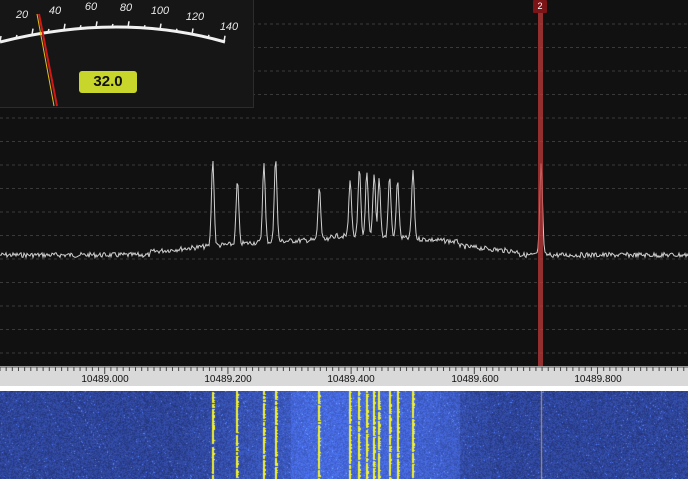 This screenshot has width=688, height=479. What do you see at coordinates (91, 7) in the screenshot?
I see `meter-scale-label: 60` at bounding box center [91, 7].